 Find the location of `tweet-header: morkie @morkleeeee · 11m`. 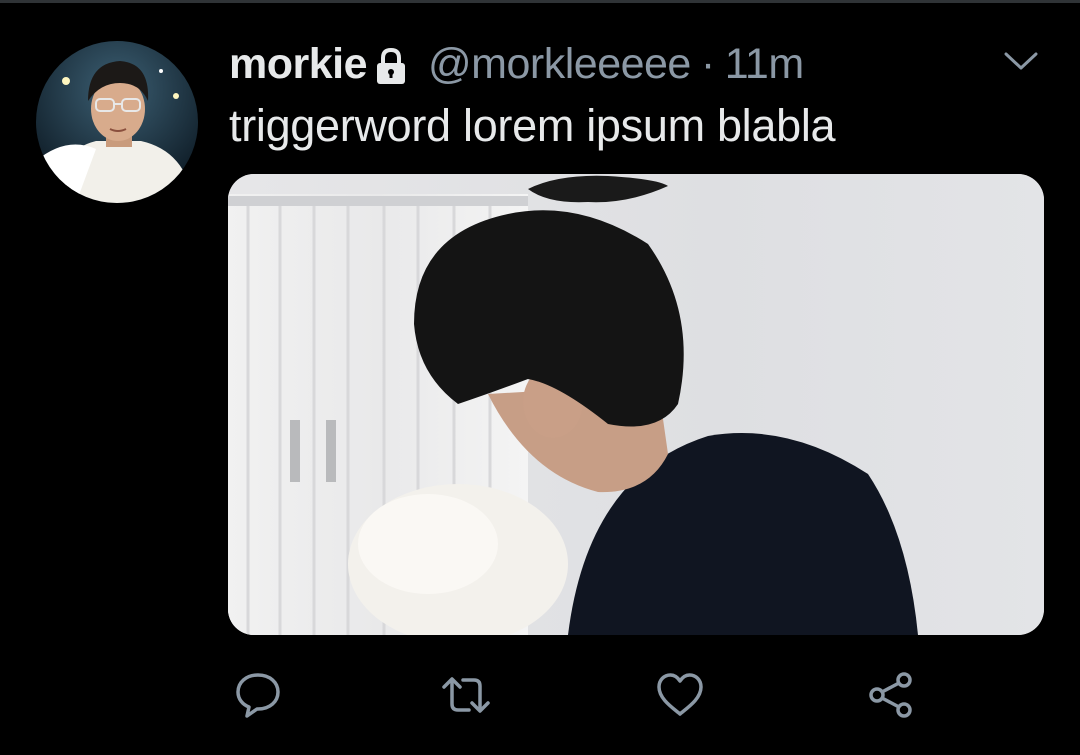

tweet-header: morkie @morkleeeee · 11m is located at coordinates (516, 64).